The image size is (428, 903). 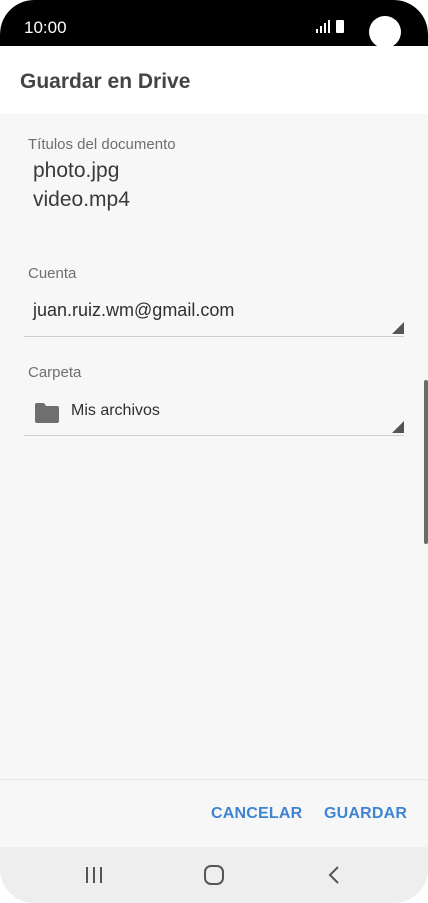 I want to click on folder-value: Mis archivos, so click(x=115, y=410).